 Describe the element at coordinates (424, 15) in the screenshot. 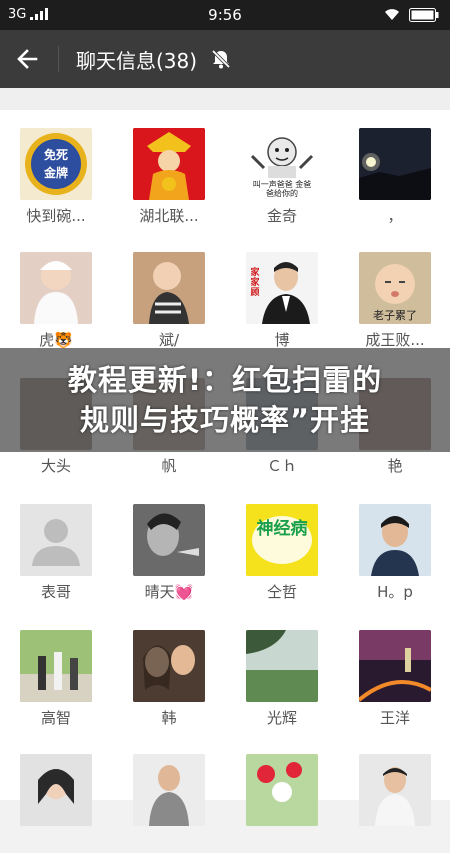

I see `battery-icon` at that location.